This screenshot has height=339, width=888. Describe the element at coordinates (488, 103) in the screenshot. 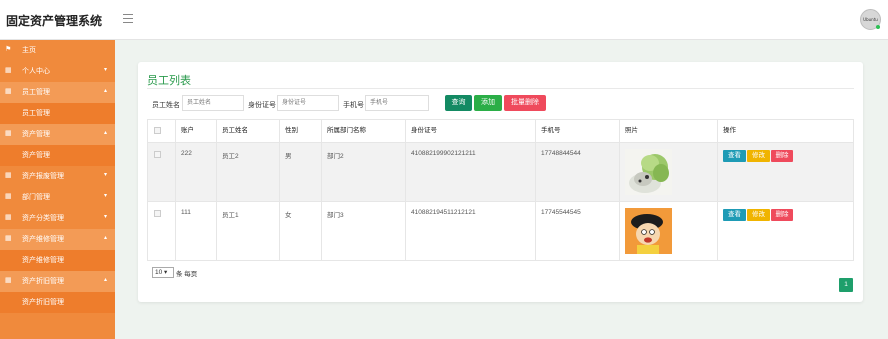

I see `add-button: 添加` at that location.